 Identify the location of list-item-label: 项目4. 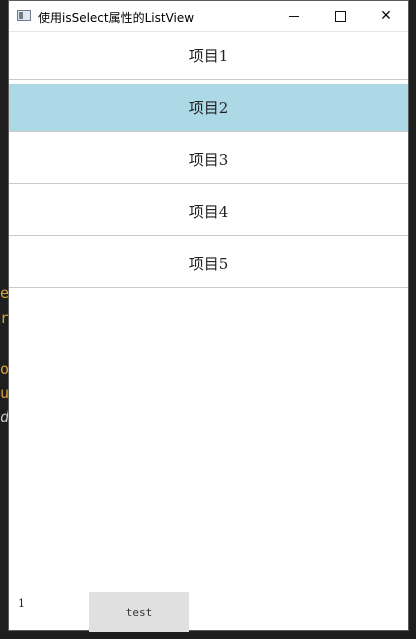
(208, 212).